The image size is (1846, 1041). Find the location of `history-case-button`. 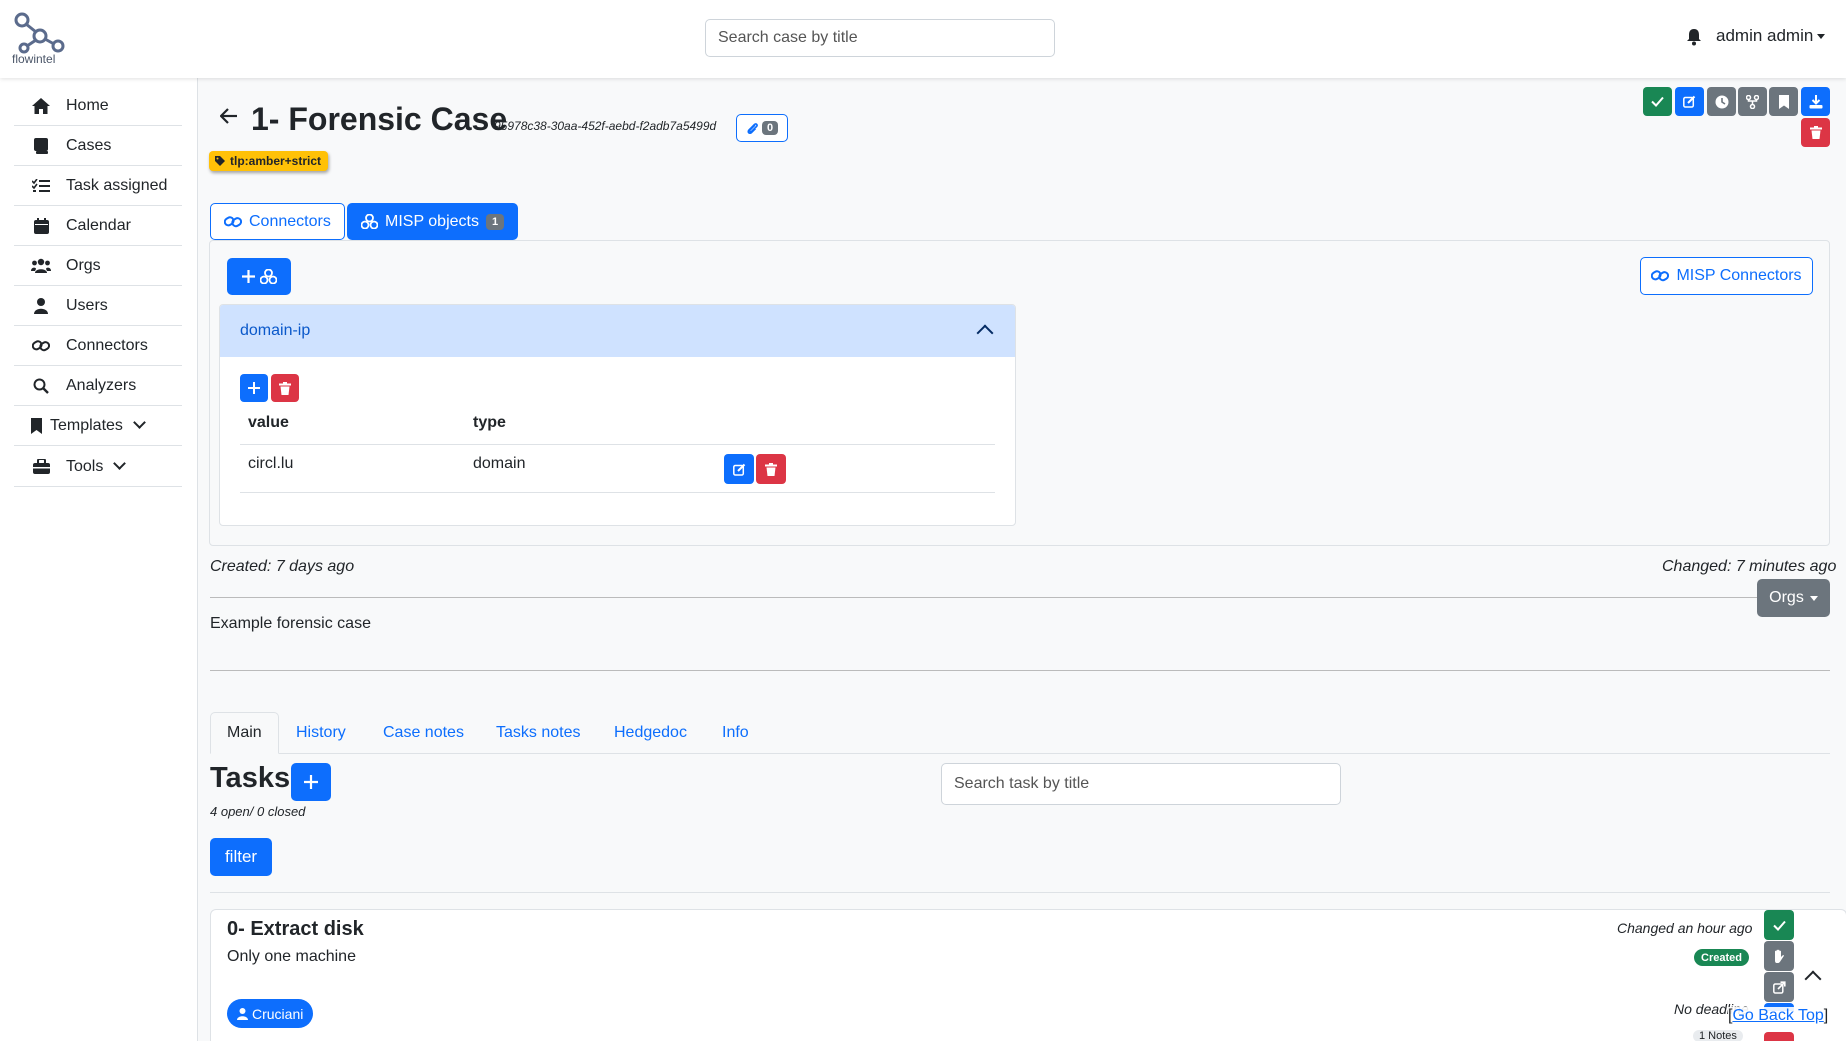

history-case-button is located at coordinates (1721, 101).